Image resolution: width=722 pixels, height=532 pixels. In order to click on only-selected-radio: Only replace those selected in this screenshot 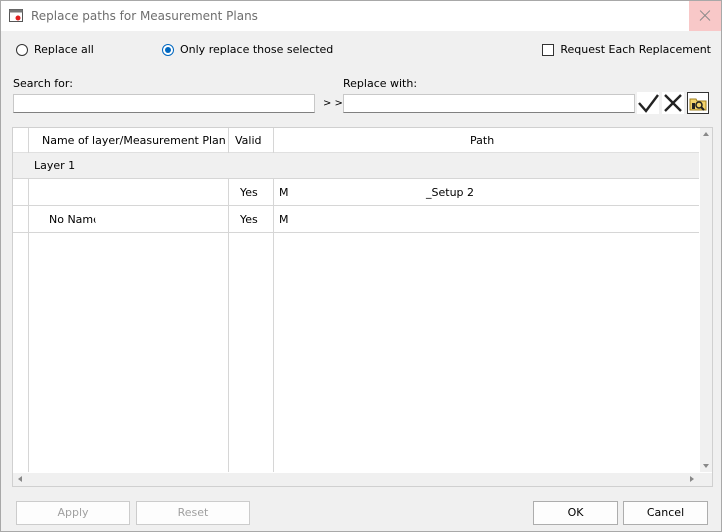, I will do `click(247, 49)`.